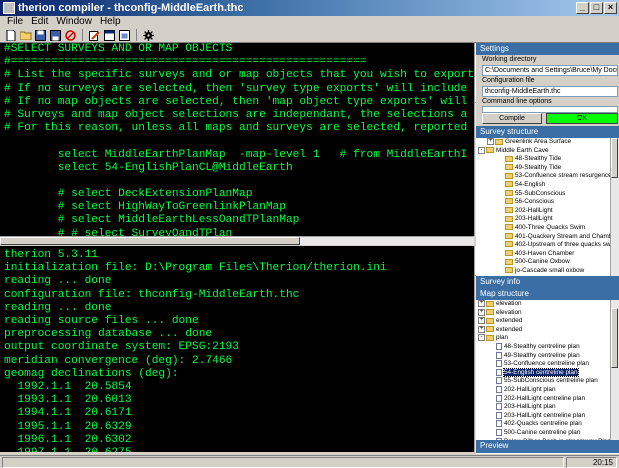 The width and height of the screenshot is (619, 468). I want to click on tree-item: 54-English centreline plan, so click(543, 372).